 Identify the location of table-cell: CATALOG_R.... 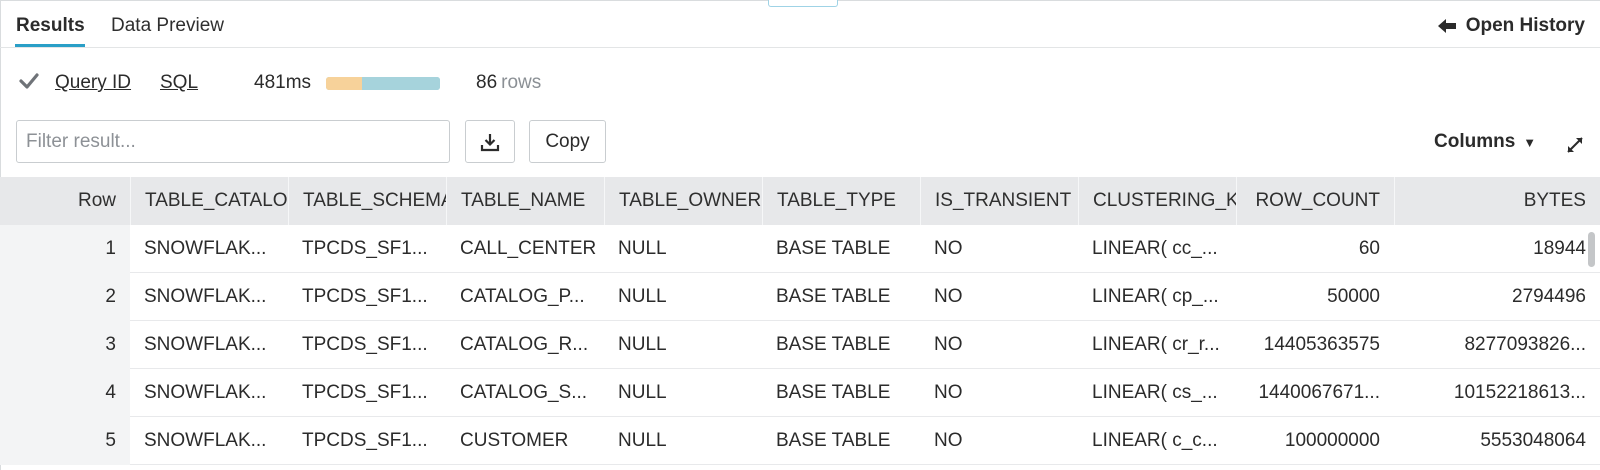
(525, 345).